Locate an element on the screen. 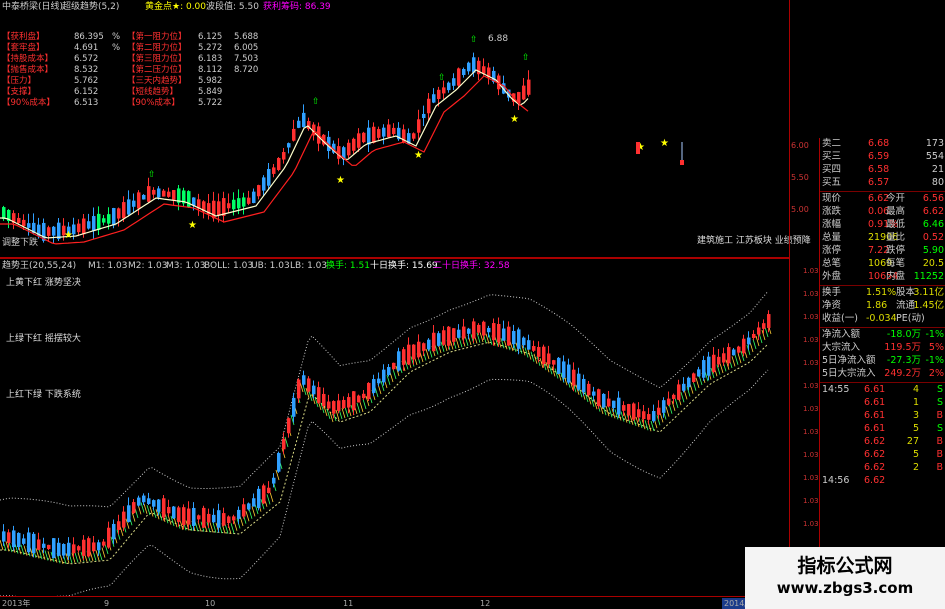  quote-stat-label: 涨停 is located at coordinates (832, 250).